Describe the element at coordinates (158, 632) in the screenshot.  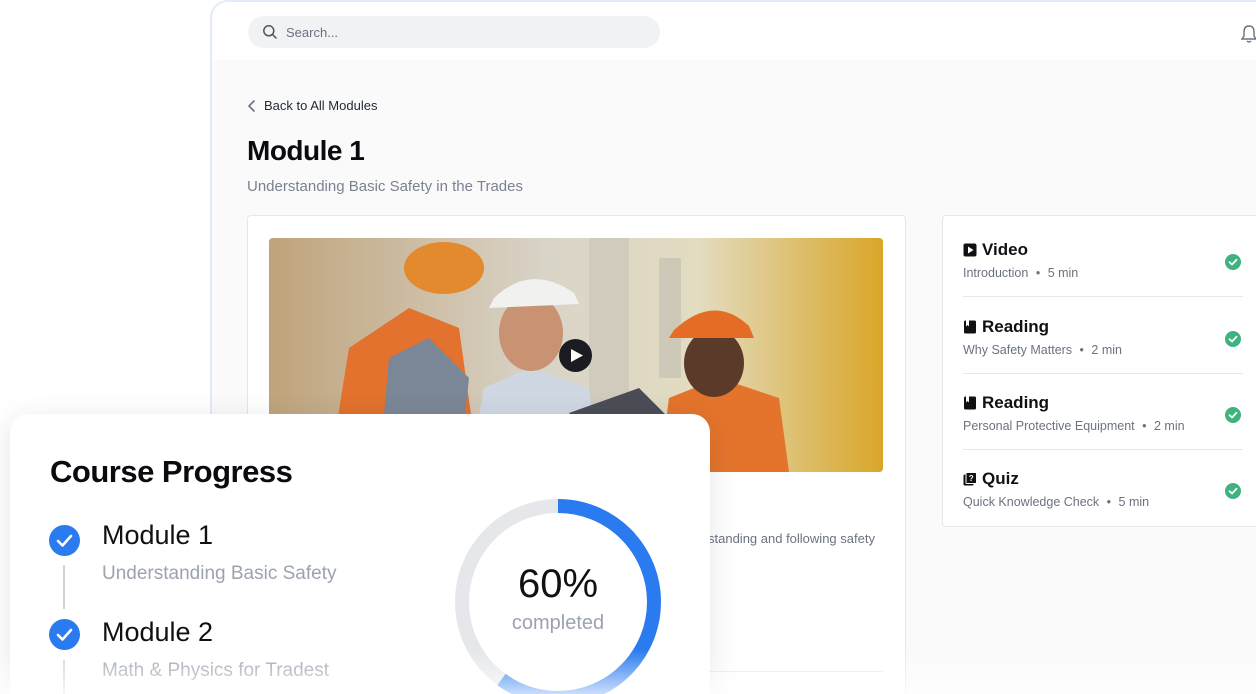
I see `progress-module-title: Module 2` at that location.